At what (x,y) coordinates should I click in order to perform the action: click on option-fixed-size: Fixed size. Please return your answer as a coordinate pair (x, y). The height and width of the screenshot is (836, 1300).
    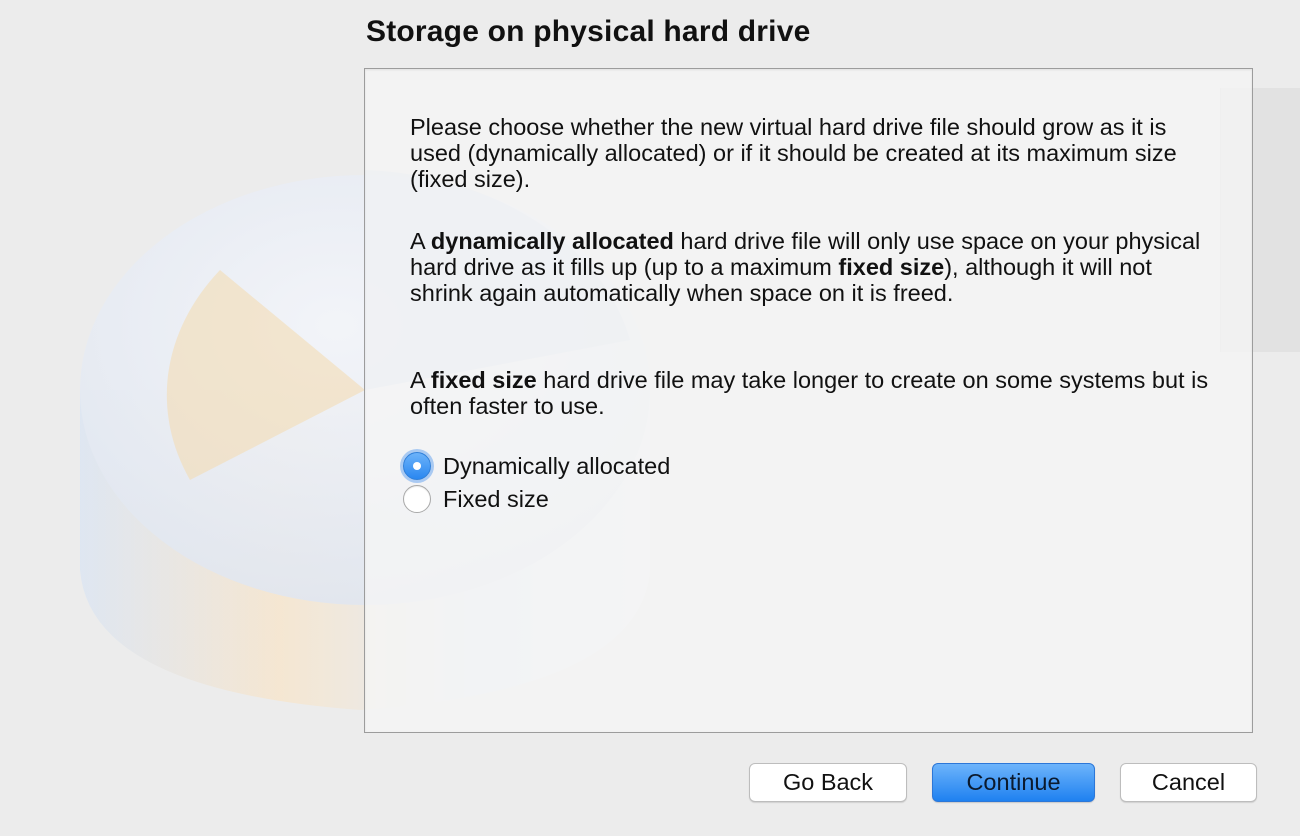
    Looking at the image, I should click on (476, 499).